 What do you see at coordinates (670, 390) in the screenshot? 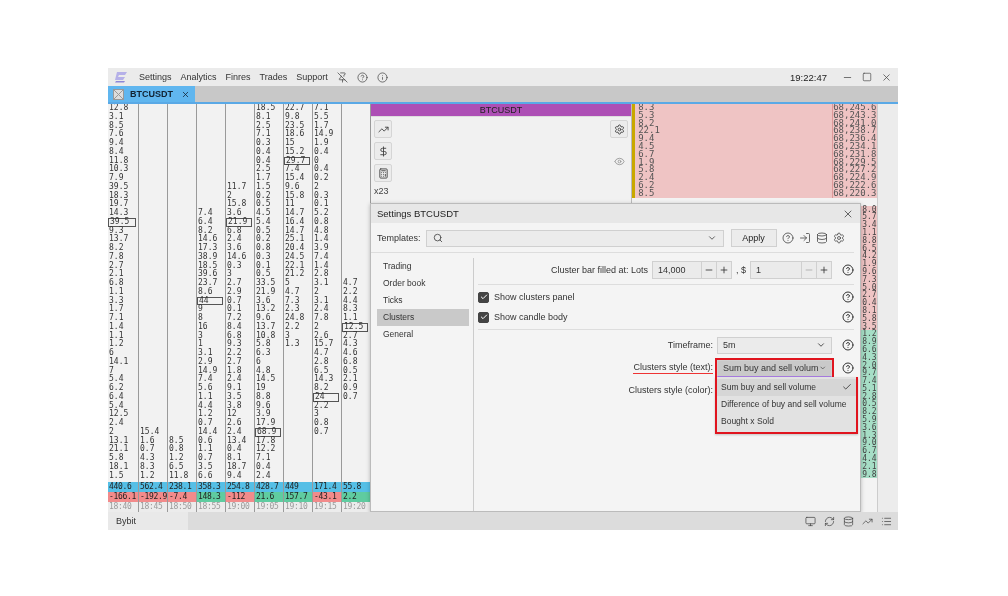
I see `clusters-color-label: Clusters style (color):` at bounding box center [670, 390].